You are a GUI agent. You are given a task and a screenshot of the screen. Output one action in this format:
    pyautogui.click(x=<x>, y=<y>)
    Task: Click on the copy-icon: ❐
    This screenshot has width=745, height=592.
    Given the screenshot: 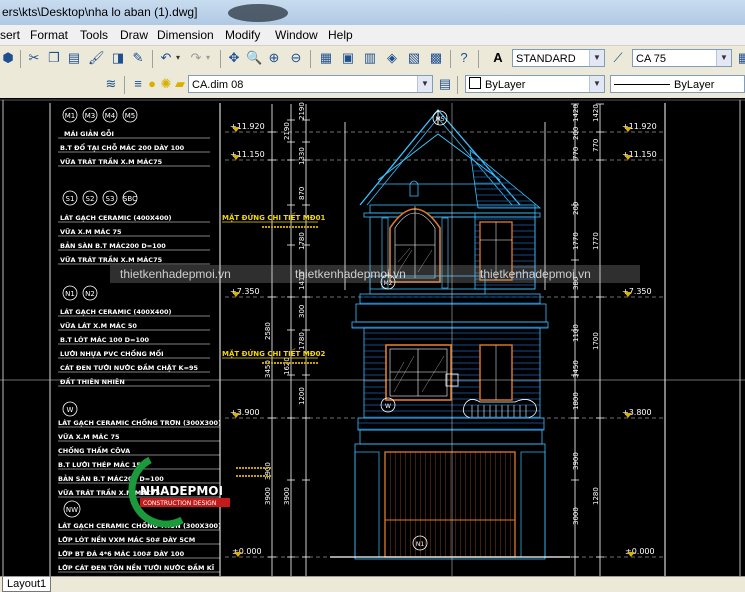 What is the action you would take?
    pyautogui.click(x=54, y=58)
    